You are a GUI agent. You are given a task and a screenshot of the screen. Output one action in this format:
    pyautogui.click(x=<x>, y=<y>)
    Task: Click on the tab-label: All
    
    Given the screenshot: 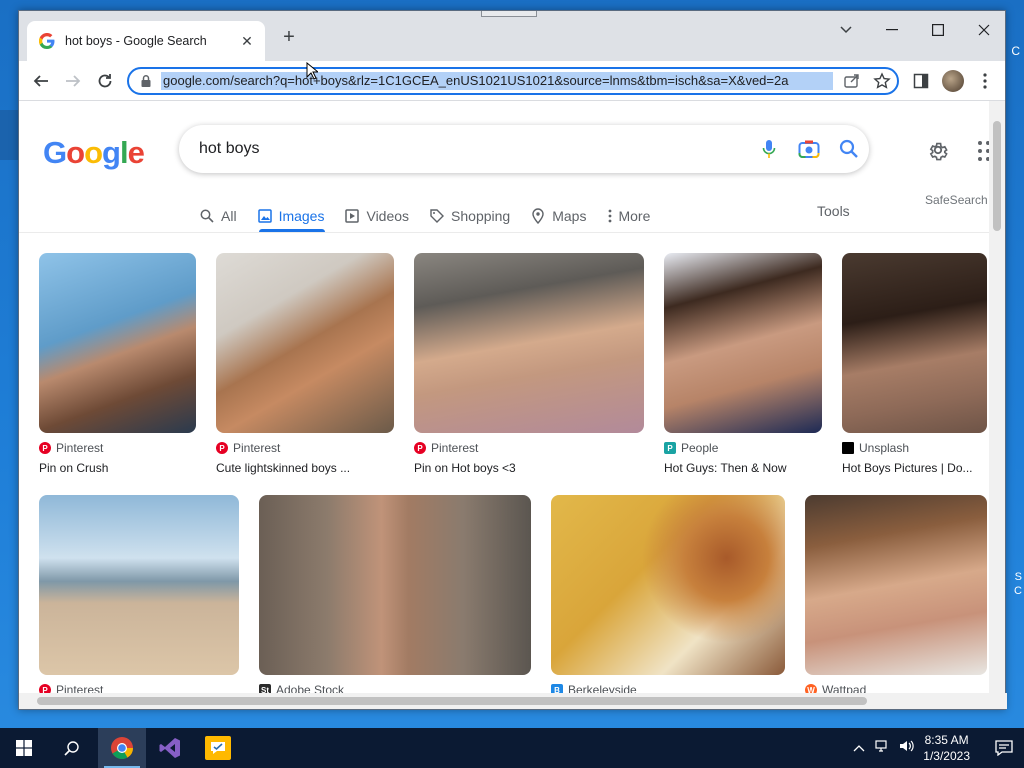 What is the action you would take?
    pyautogui.click(x=229, y=216)
    